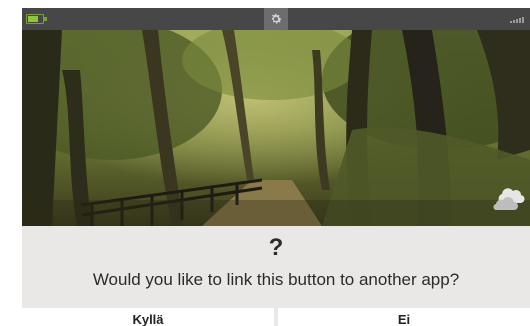 This screenshot has height=326, width=530. I want to click on settings-button, so click(276, 19).